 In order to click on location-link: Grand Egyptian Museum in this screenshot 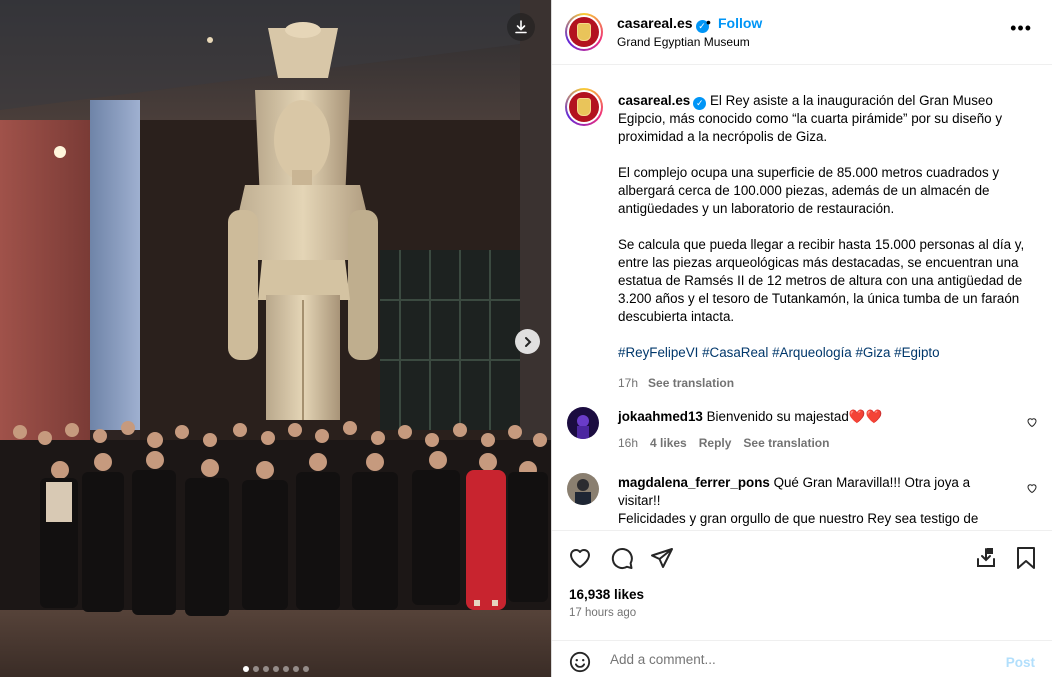, I will do `click(683, 42)`.